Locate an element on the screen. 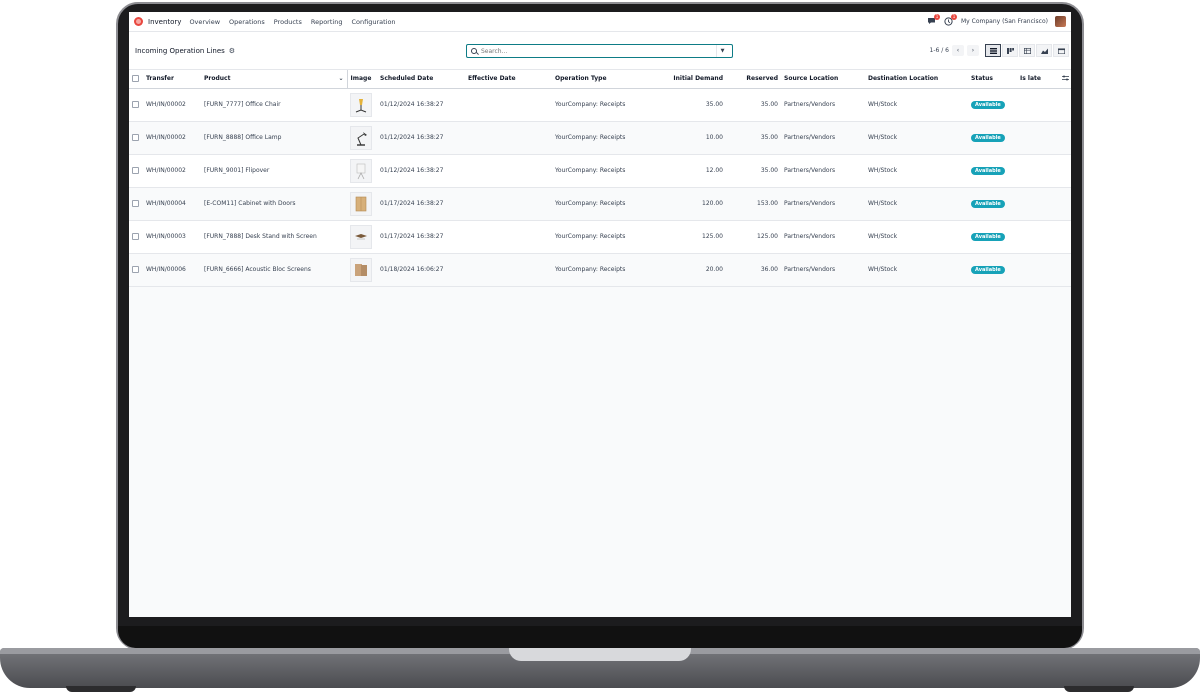 This screenshot has height=697, width=1200. control-panel: Incoming Operation Lines ⚙ ▼ 1-6 / 6 ‹ › is located at coordinates (600, 51).